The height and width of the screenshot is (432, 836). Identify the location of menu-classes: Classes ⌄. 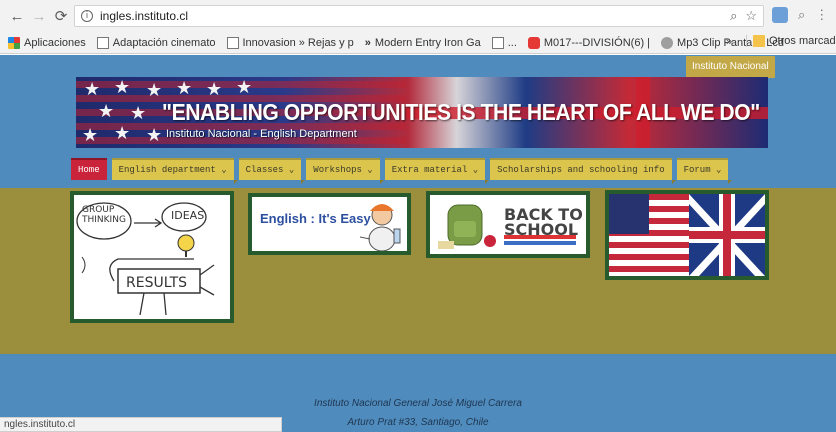
(272, 171).